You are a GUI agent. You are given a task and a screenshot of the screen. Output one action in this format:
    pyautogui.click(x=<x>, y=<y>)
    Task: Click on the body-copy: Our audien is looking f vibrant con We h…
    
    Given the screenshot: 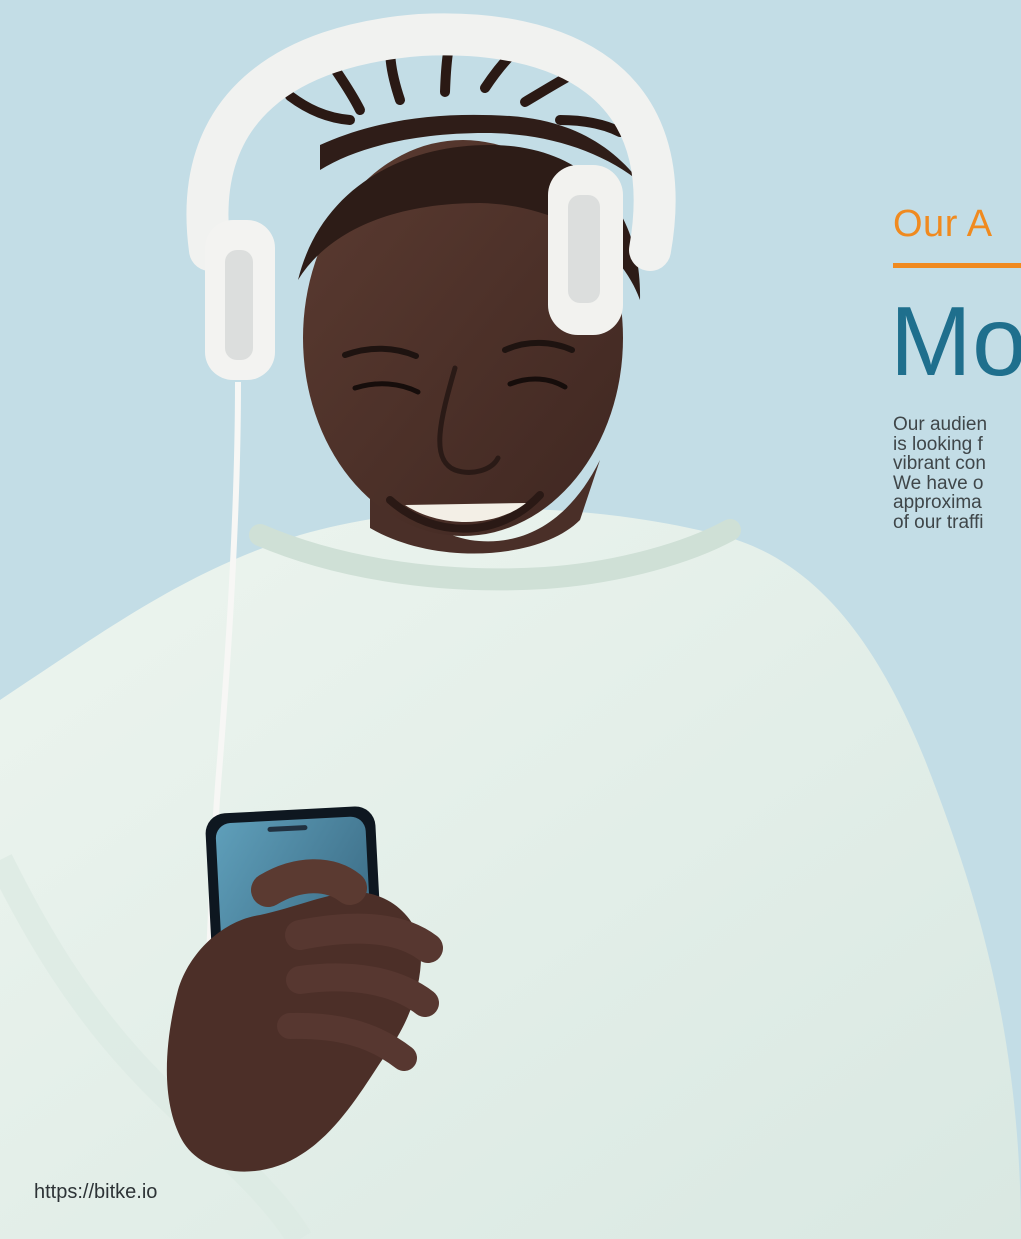 What is the action you would take?
    pyautogui.click(x=957, y=473)
    